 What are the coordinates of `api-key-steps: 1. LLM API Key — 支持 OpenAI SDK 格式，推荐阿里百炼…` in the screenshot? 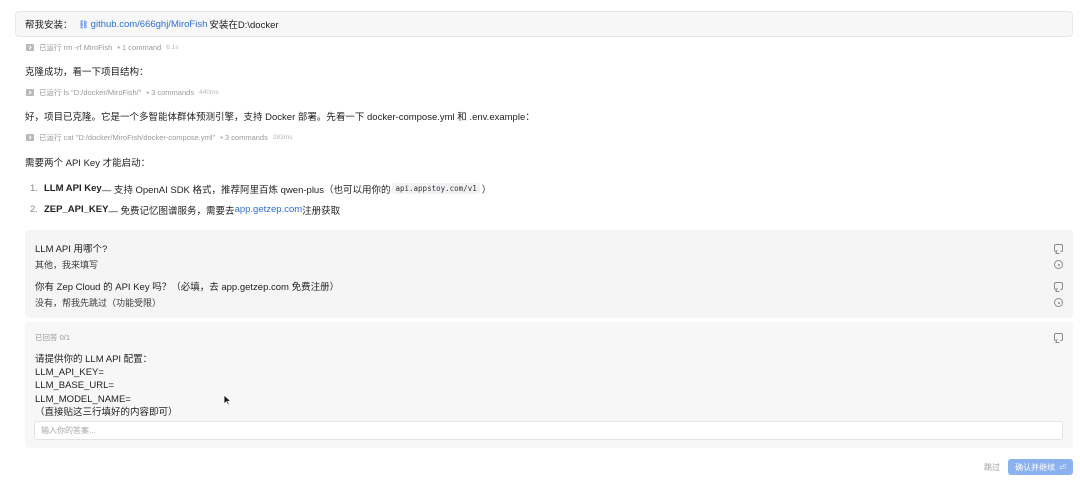 It's located at (260, 199).